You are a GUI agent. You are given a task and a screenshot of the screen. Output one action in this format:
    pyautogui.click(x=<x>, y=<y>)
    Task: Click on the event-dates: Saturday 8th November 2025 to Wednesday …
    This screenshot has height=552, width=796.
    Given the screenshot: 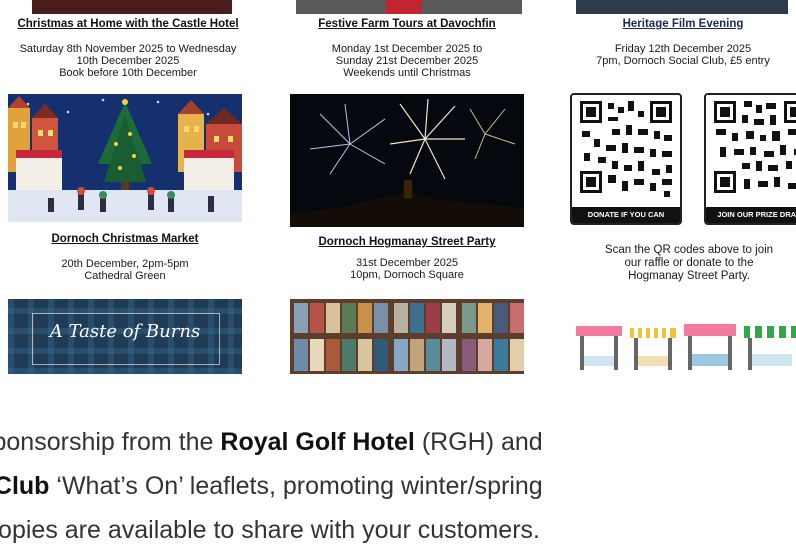 What is the action you would take?
    pyautogui.click(x=128, y=61)
    